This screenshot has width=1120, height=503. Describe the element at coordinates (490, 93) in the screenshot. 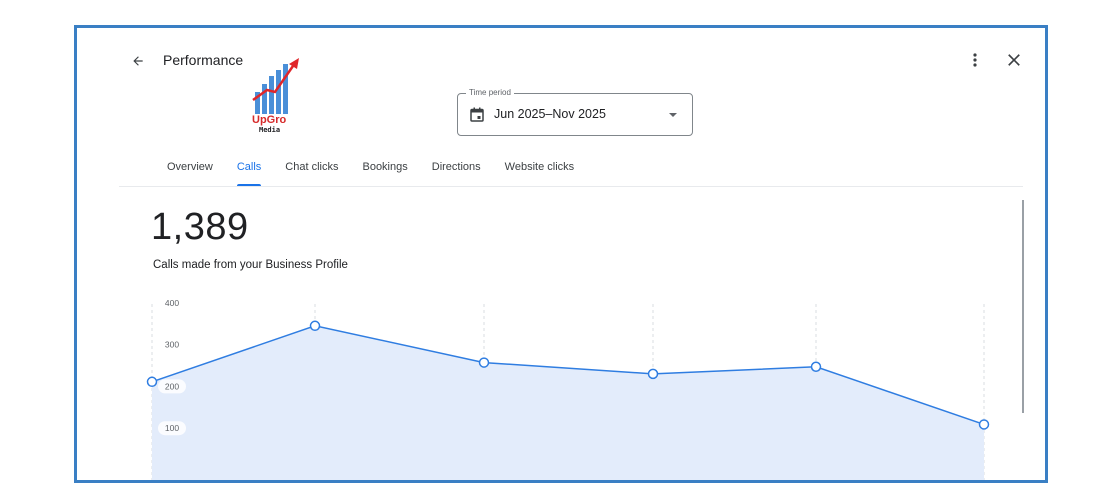

I see `time-period-label: Time period` at that location.